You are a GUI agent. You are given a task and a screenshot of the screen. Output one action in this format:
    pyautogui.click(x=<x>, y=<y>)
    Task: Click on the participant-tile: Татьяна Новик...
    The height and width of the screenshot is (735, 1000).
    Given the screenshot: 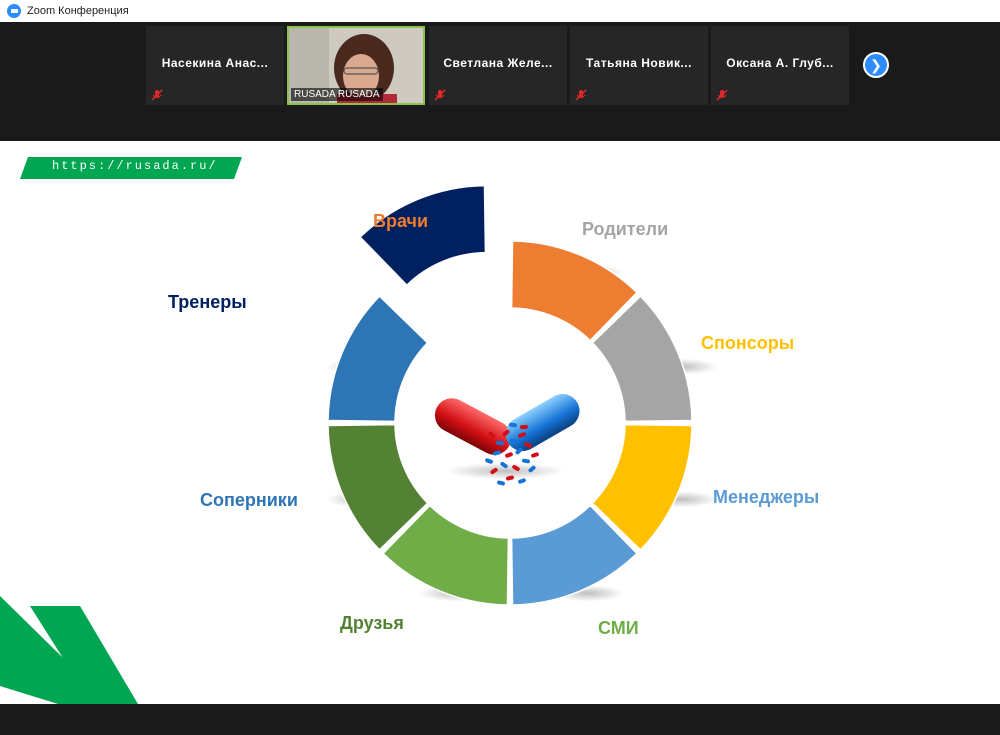 What is the action you would take?
    pyautogui.click(x=639, y=65)
    